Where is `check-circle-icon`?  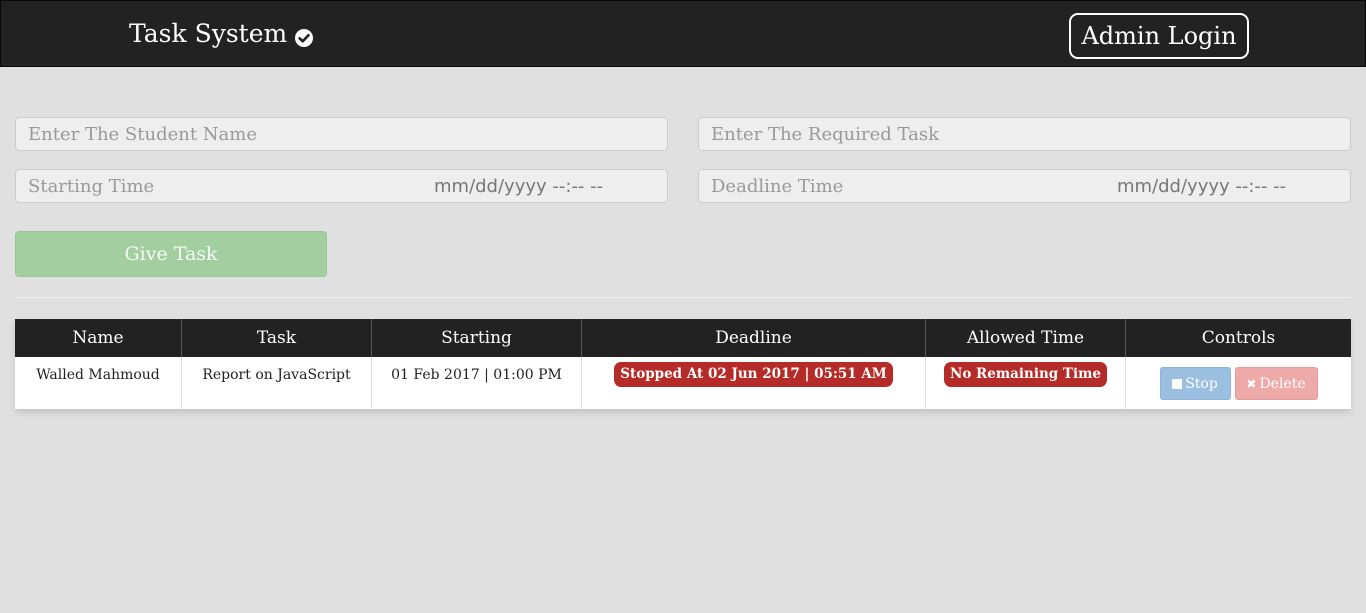
check-circle-icon is located at coordinates (304, 35).